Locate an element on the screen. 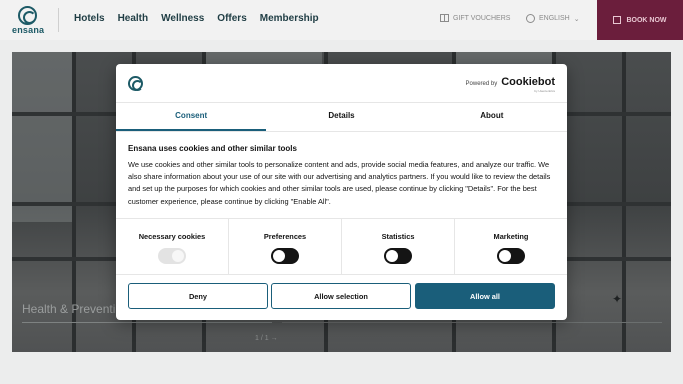 The image size is (683, 384). tab-about: About is located at coordinates (492, 117).